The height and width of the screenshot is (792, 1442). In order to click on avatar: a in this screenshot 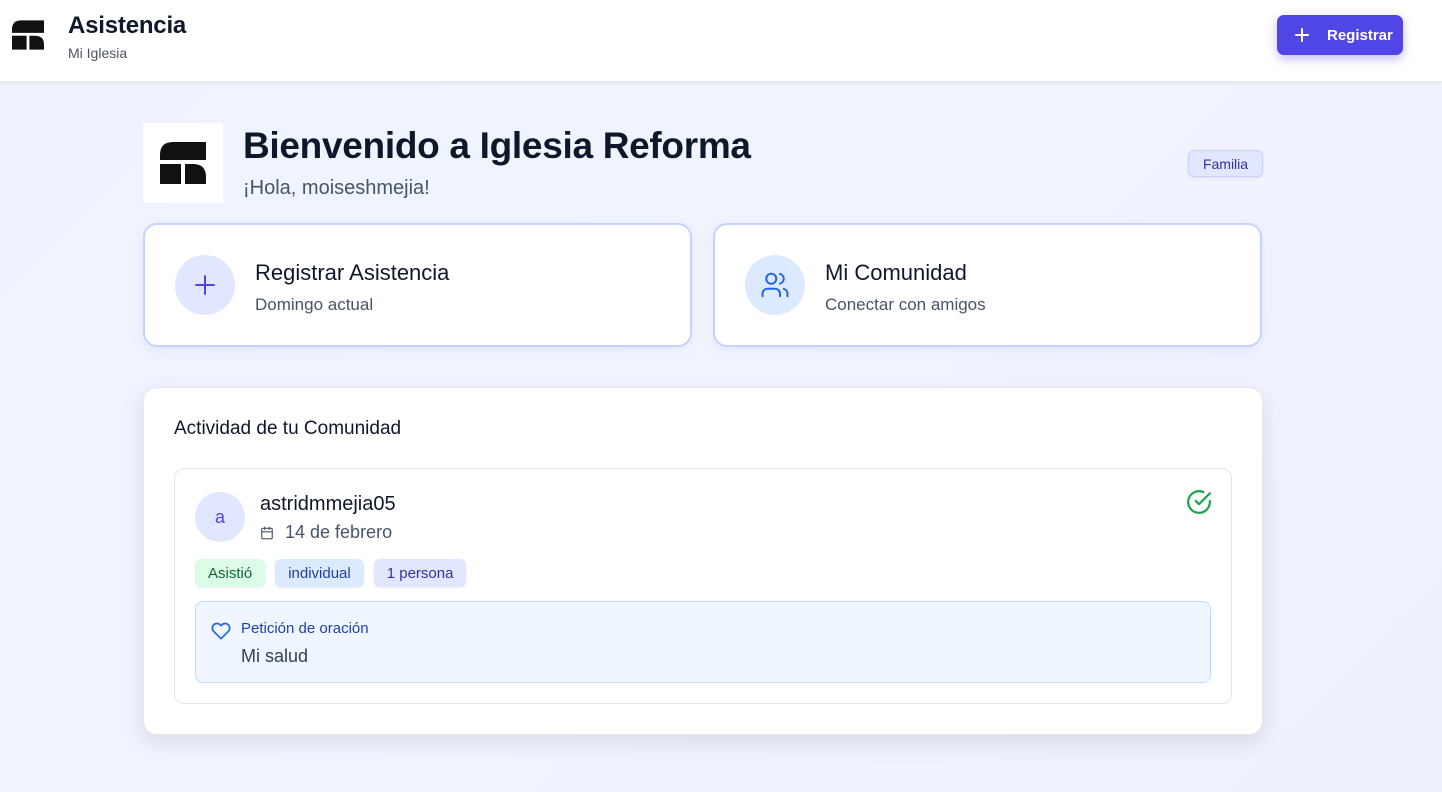, I will do `click(220, 517)`.